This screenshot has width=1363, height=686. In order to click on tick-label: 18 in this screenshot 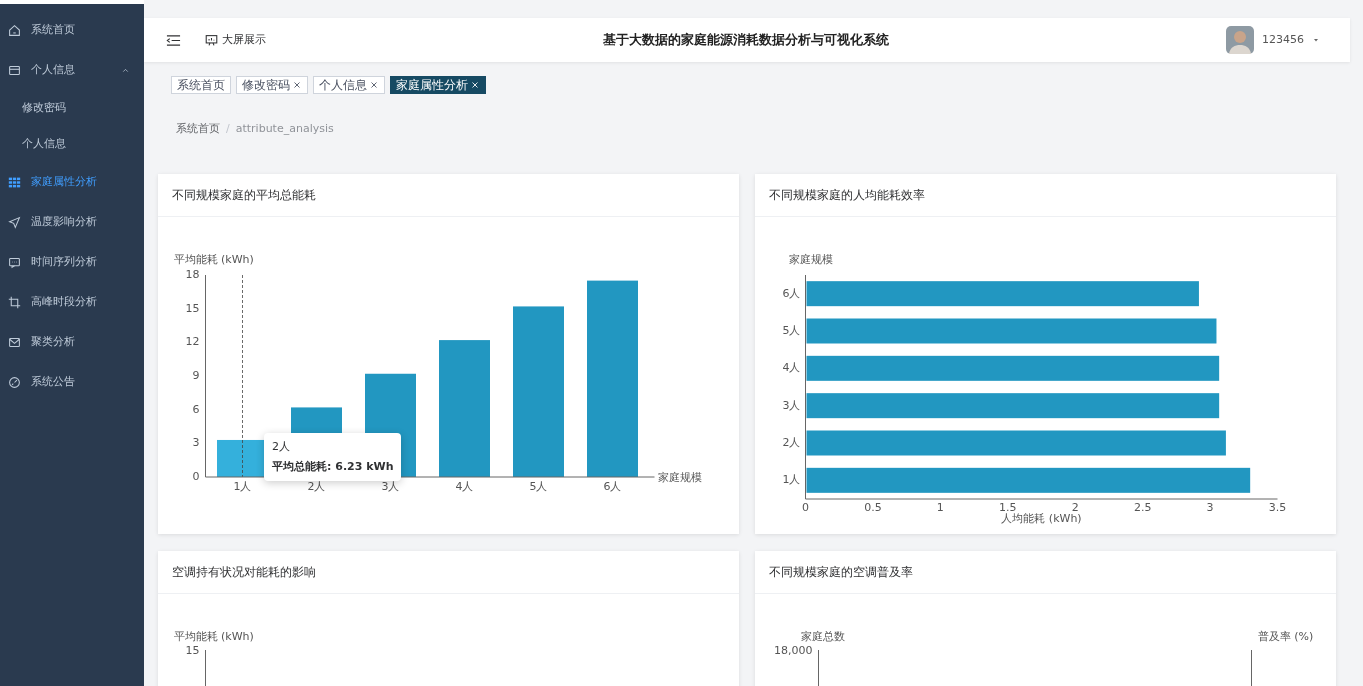, I will do `click(192, 274)`.